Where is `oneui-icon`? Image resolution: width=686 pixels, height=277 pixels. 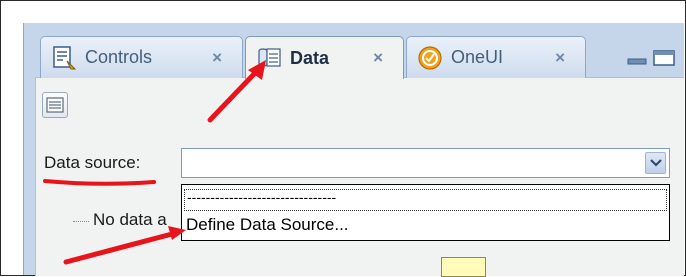 oneui-icon is located at coordinates (430, 57).